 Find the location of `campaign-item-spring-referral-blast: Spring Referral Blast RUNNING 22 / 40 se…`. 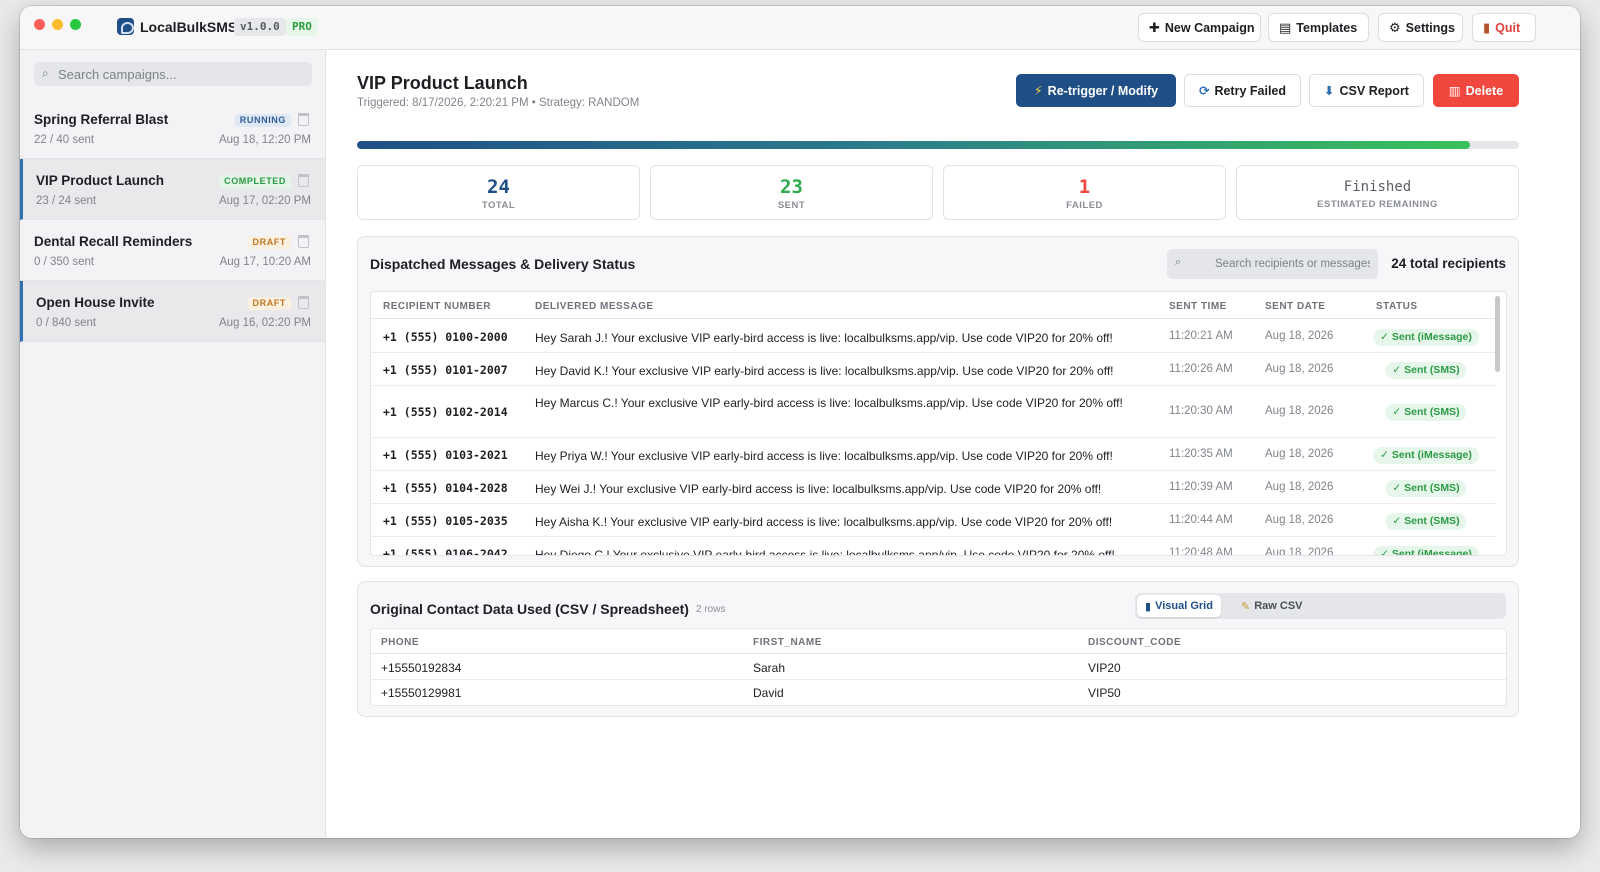

campaign-item-spring-referral-blast: Spring Referral Blast RUNNING 22 / 40 se… is located at coordinates (172, 128).